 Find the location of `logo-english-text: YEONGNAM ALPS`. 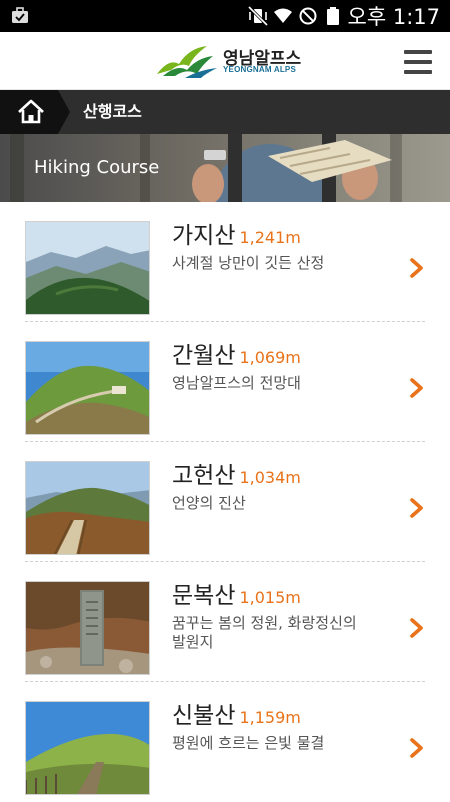

logo-english-text: YEONGNAM ALPS is located at coordinates (259, 69).